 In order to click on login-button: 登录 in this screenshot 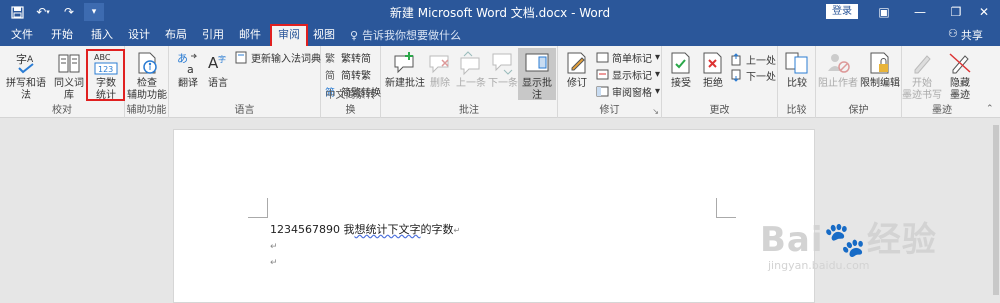, I will do `click(842, 11)`.